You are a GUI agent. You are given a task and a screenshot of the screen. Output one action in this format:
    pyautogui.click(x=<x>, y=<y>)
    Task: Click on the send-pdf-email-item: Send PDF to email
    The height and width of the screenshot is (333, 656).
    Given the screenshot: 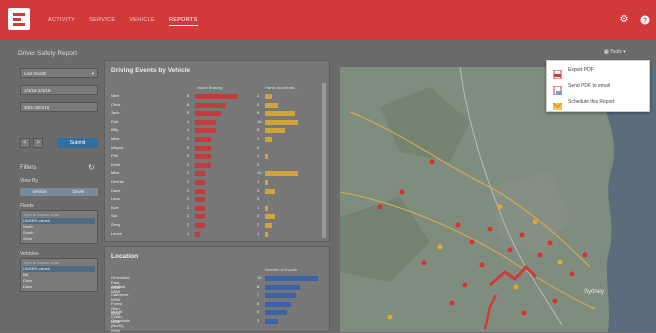 What is the action you would take?
    pyautogui.click(x=601, y=88)
    